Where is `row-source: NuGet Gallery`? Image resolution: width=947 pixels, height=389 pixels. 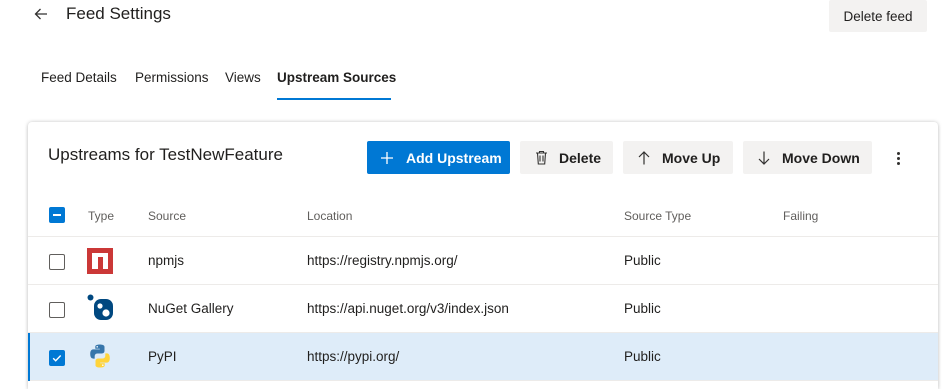
row-source: NuGet Gallery is located at coordinates (191, 308).